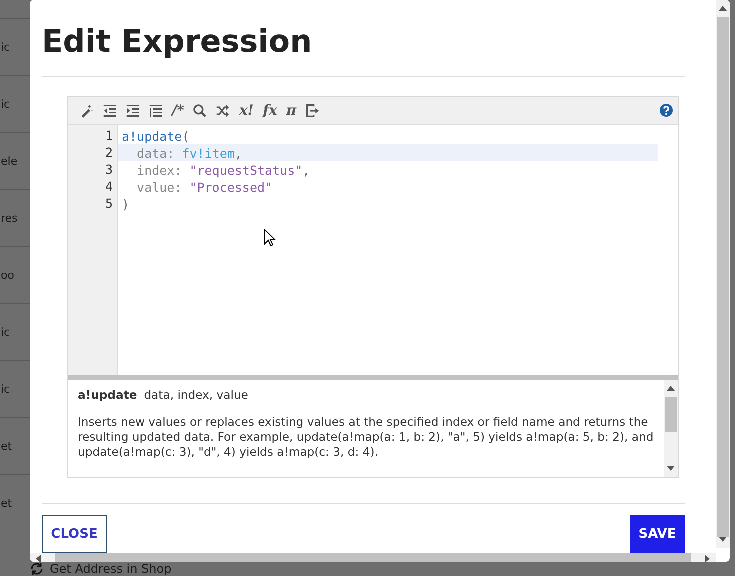 The image size is (735, 576). I want to click on function-parameters: data, index, value, so click(196, 395).